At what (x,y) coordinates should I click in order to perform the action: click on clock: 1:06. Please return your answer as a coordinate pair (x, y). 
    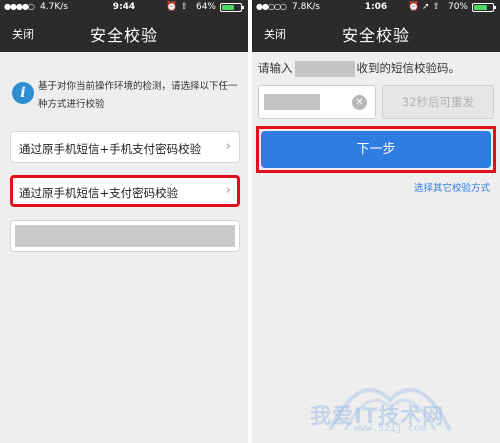
    Looking at the image, I should click on (376, 7).